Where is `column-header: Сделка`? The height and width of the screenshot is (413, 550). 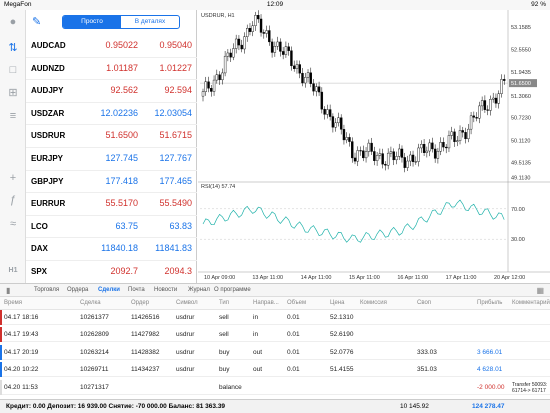
column-header: Сделка is located at coordinates (90, 303).